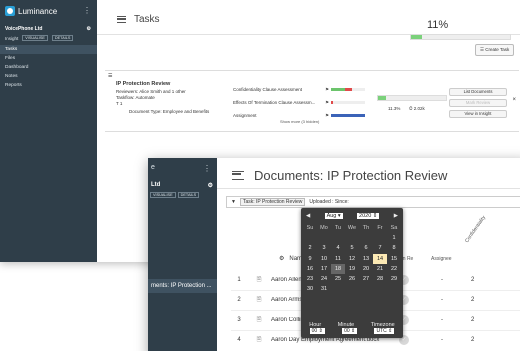 The width and height of the screenshot is (520, 351). What do you see at coordinates (352, 215) in the screenshot?
I see `date-picker-header: ◀ Aug ▾ 2020 ⇕ ▶` at bounding box center [352, 215].